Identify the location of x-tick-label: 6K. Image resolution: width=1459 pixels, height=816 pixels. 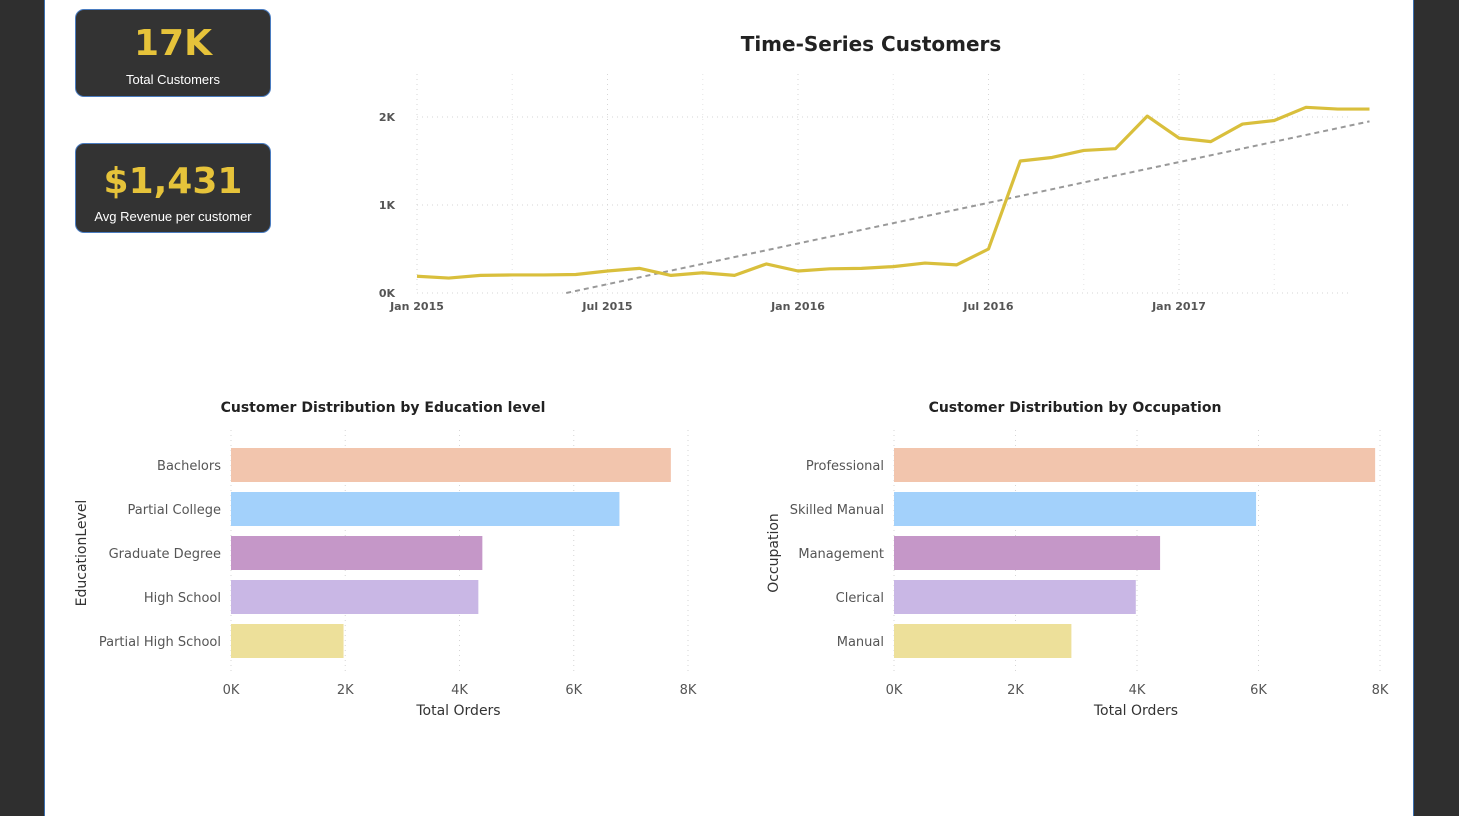
(1258, 690).